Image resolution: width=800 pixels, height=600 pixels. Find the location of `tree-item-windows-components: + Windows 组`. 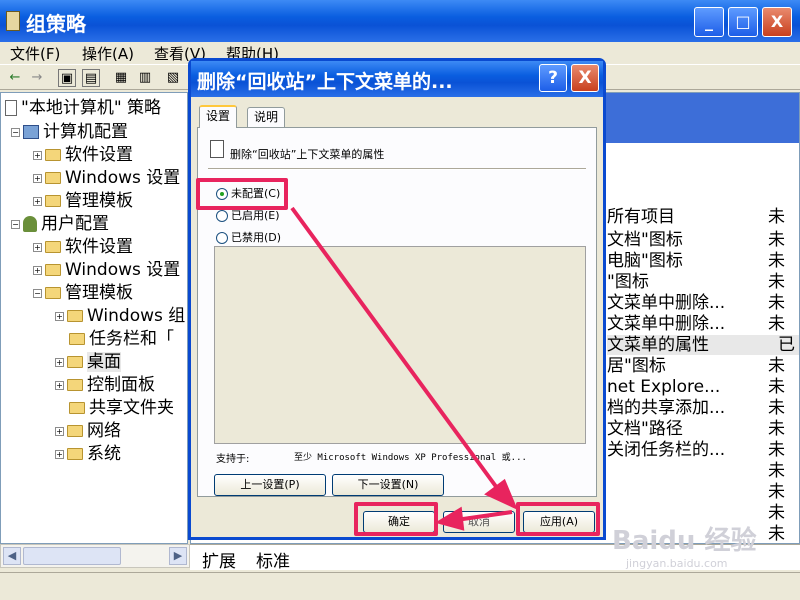

tree-item-windows-components: + Windows 组 is located at coordinates (120, 316).